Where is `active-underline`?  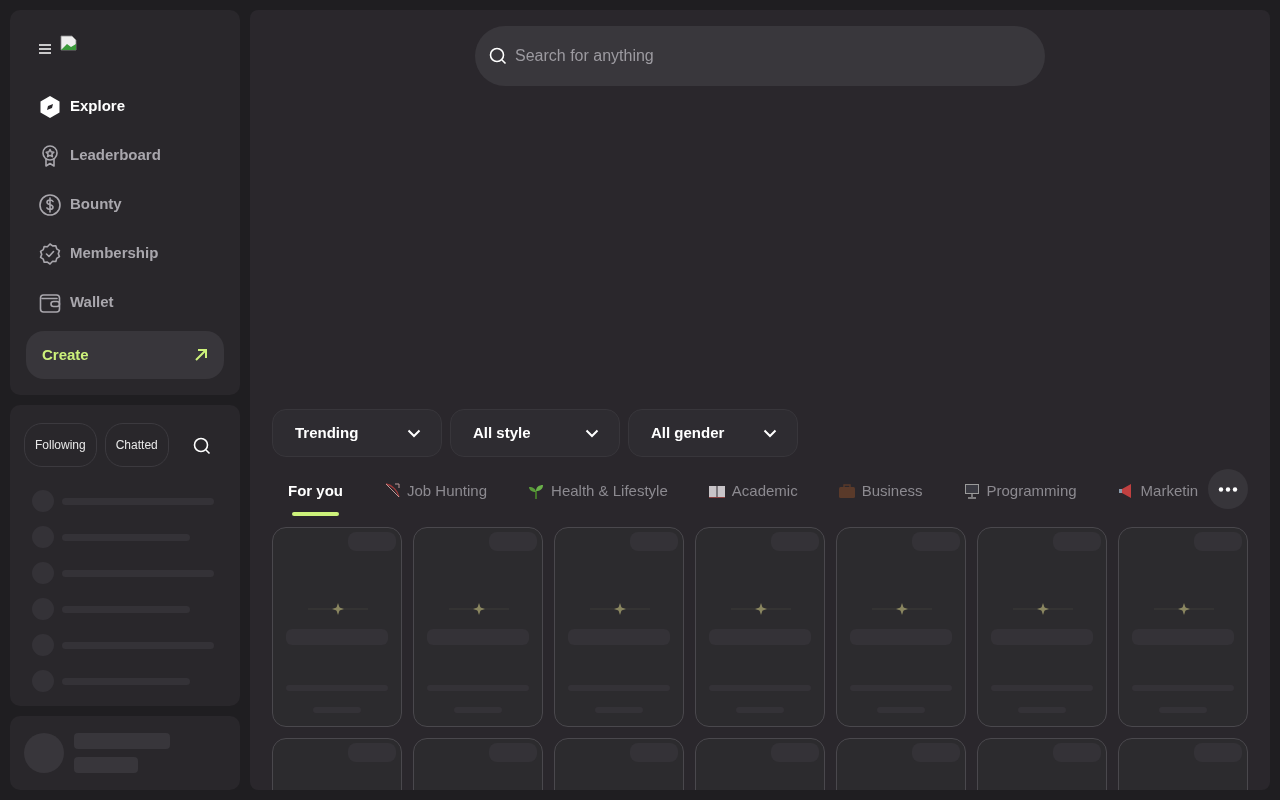
active-underline is located at coordinates (315, 514).